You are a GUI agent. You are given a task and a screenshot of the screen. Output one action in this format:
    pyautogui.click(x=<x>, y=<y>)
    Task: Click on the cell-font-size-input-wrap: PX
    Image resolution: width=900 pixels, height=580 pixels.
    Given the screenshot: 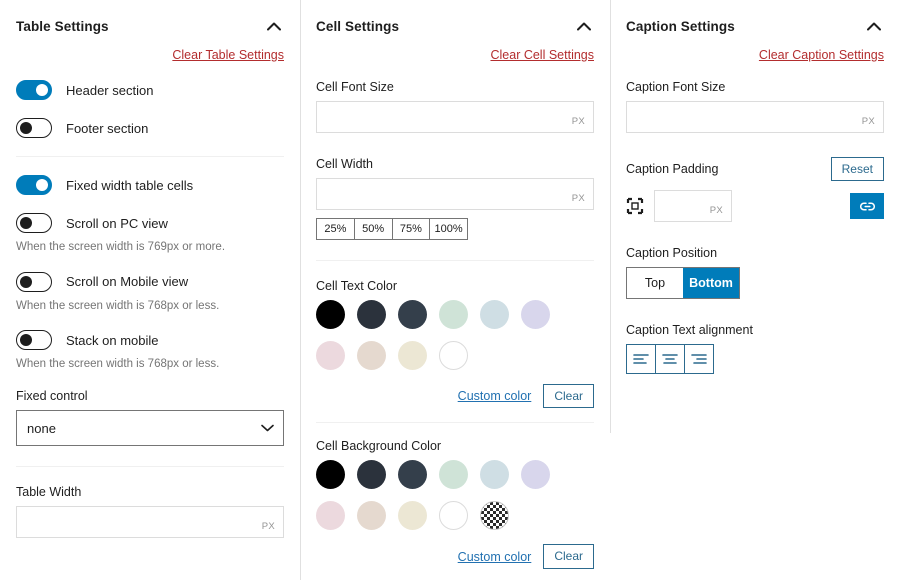 What is the action you would take?
    pyautogui.click(x=455, y=117)
    